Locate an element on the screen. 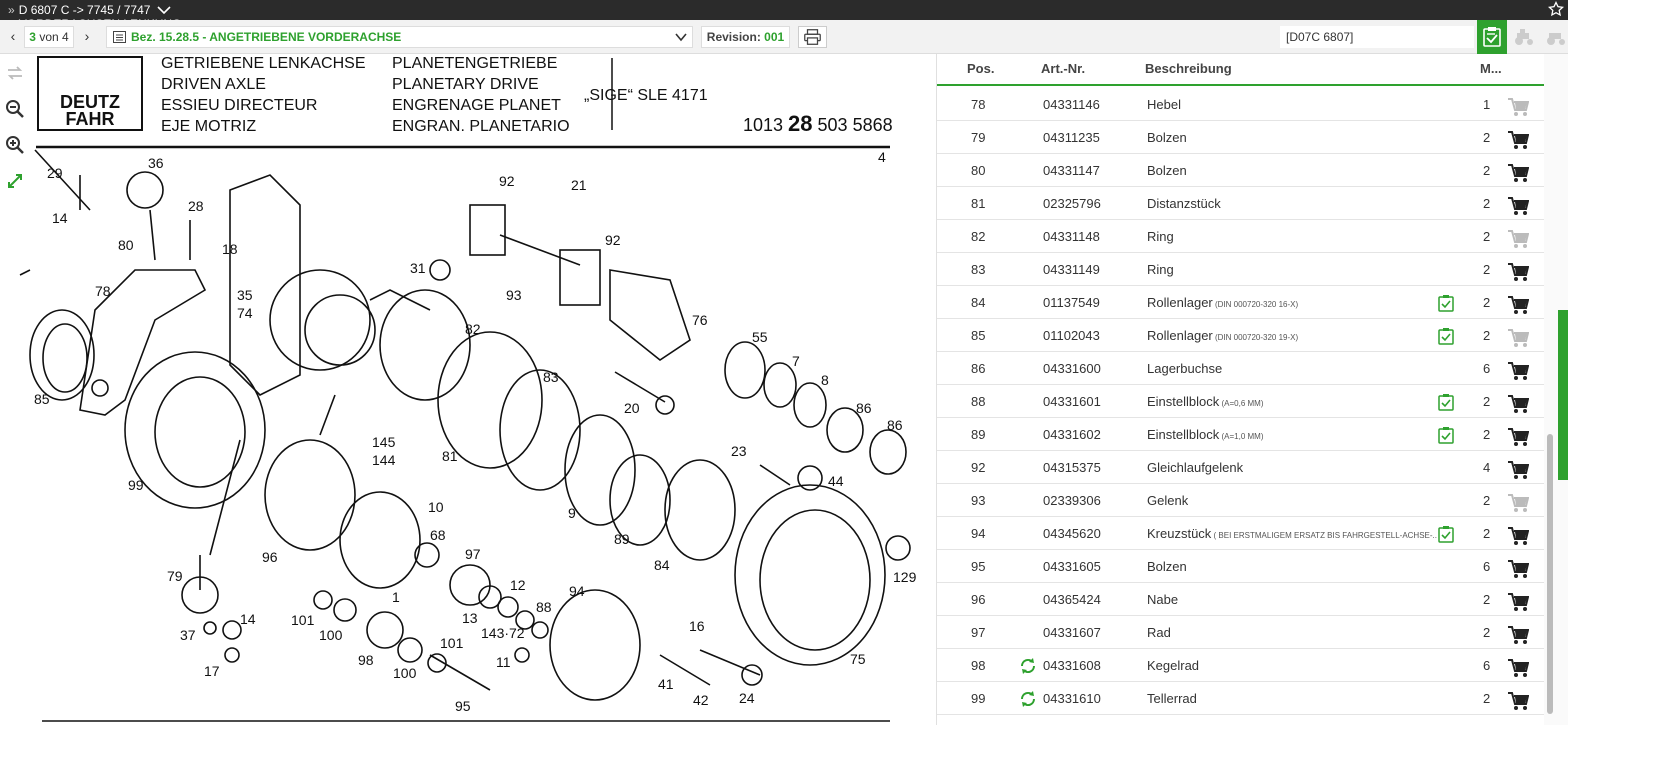 This screenshot has height=766, width=1657. callout-label: 1 is located at coordinates (396, 597).